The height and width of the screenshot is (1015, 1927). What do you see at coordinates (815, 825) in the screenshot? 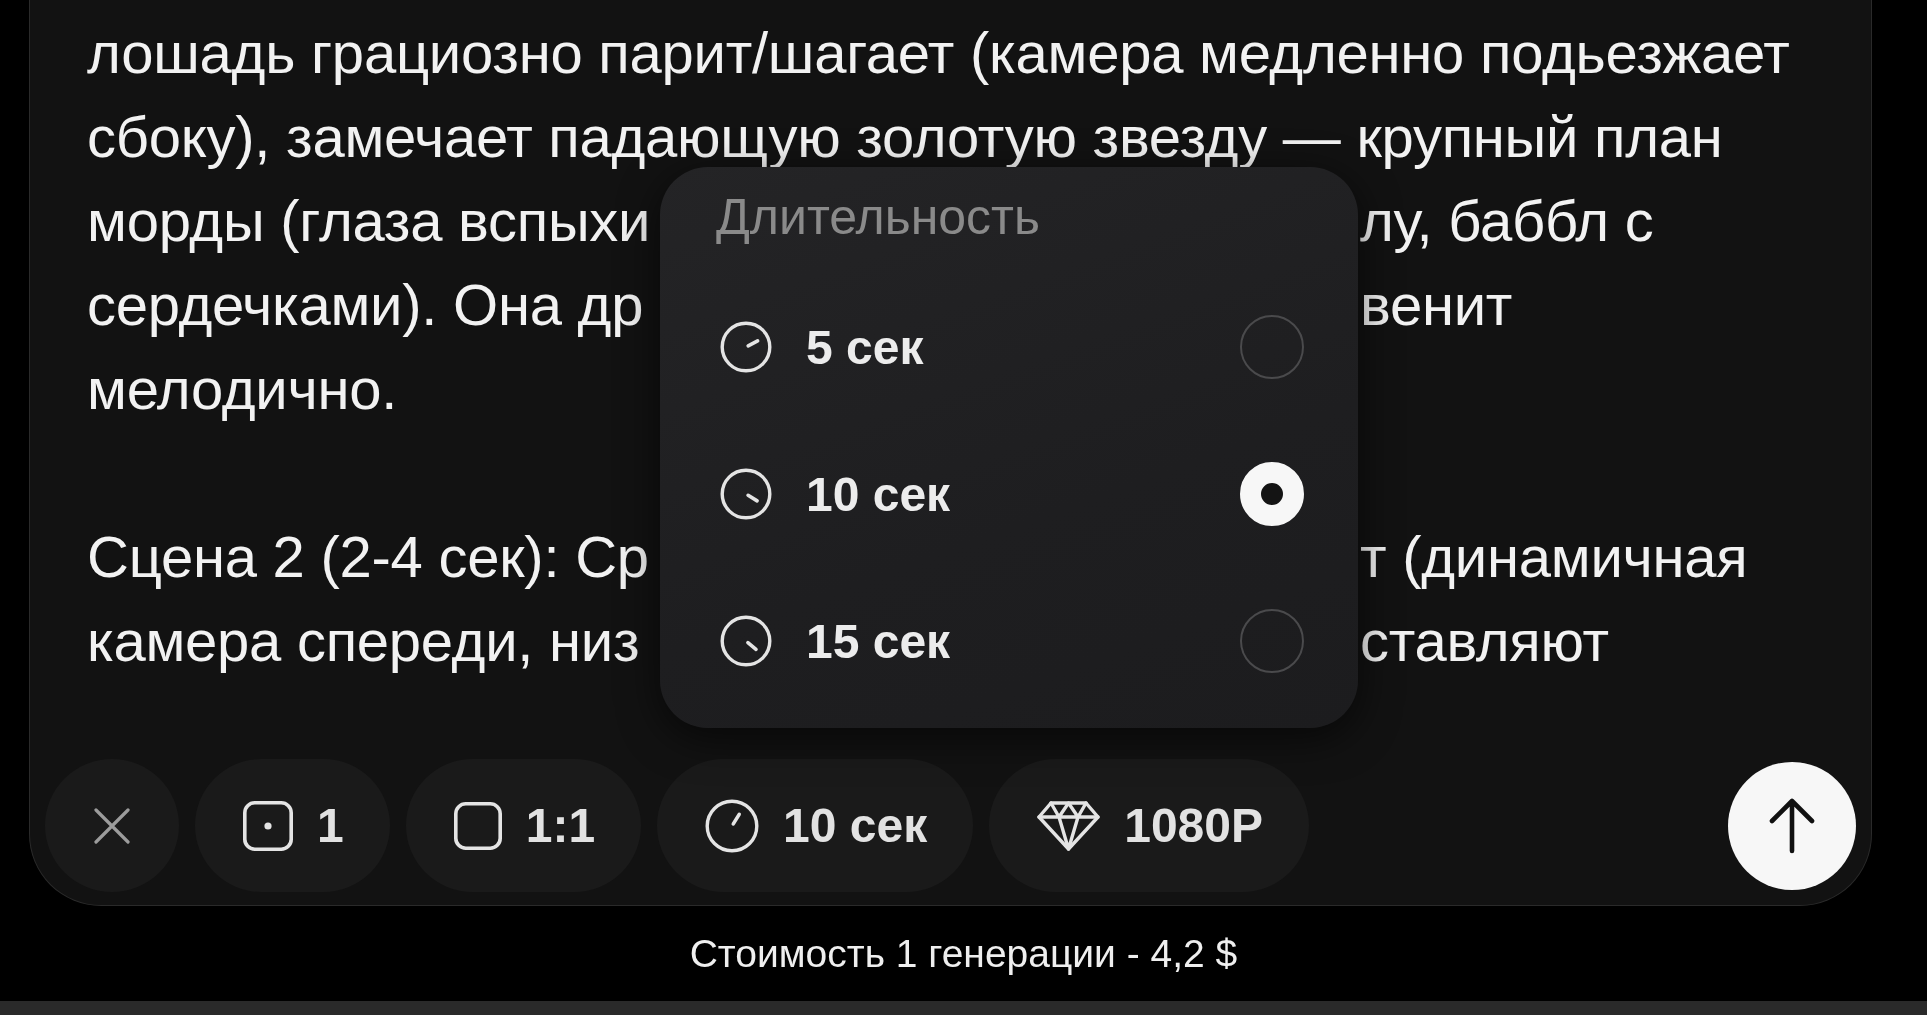
I see `duration-selector: 10 сек` at bounding box center [815, 825].